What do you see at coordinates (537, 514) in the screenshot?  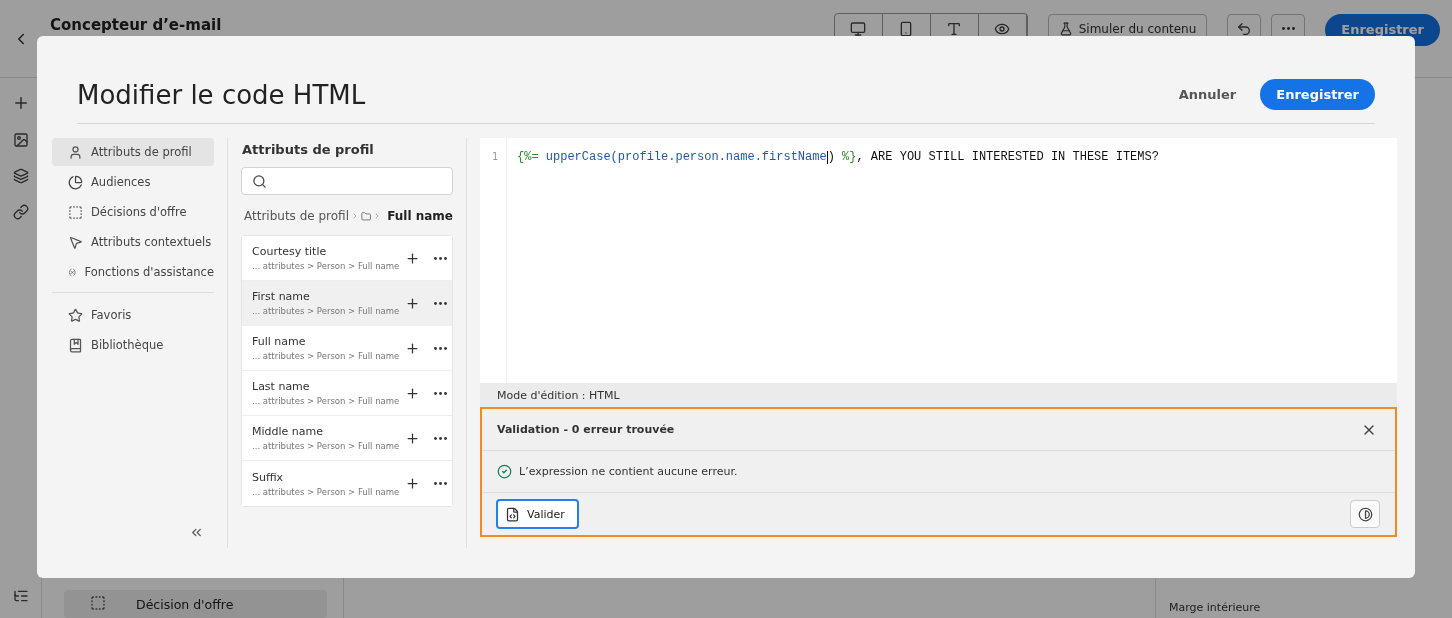 I see `validate-button: Valider` at bounding box center [537, 514].